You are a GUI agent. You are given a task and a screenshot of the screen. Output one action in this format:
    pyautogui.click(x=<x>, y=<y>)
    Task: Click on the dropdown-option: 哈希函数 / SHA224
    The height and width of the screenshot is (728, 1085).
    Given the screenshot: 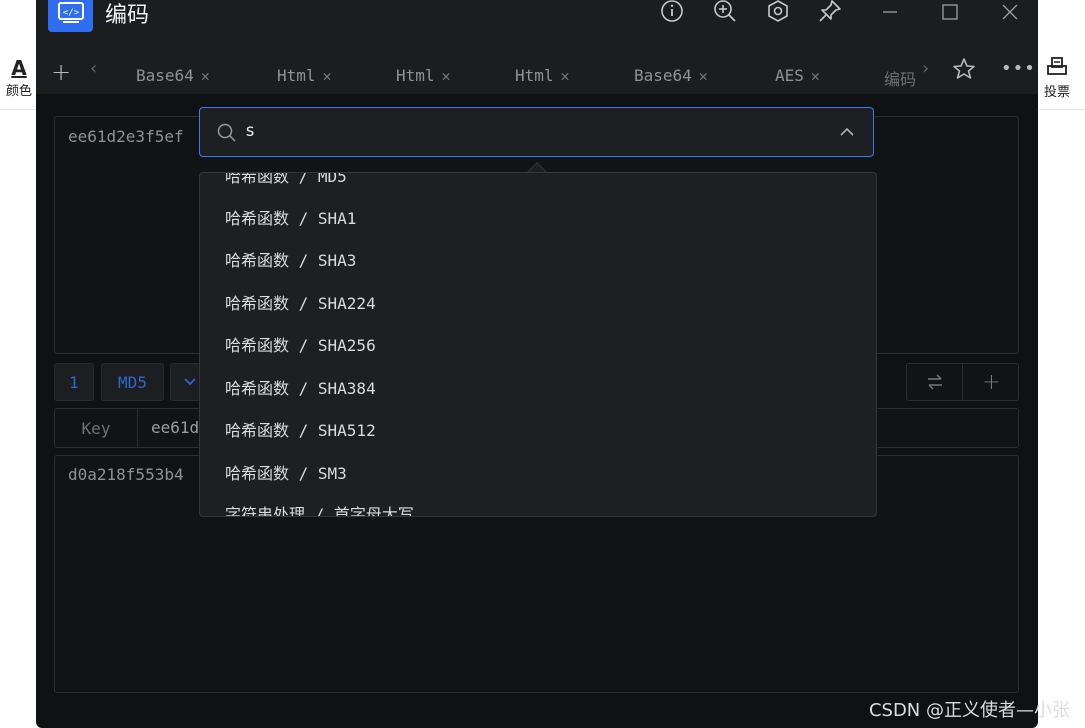 What is the action you would take?
    pyautogui.click(x=300, y=302)
    